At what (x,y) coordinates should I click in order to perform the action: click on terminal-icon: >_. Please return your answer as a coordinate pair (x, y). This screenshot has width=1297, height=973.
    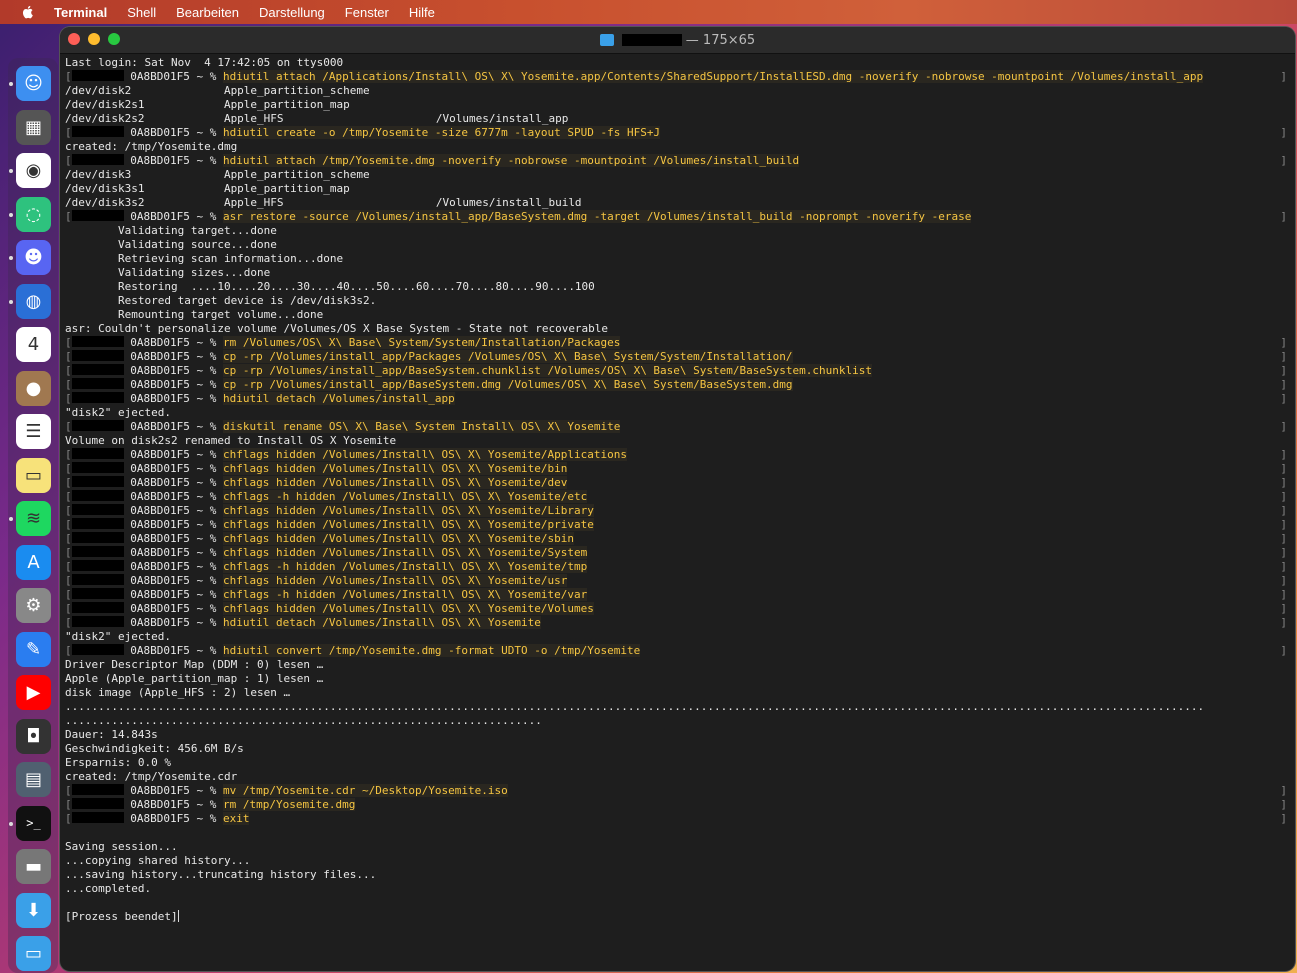
    Looking at the image, I should click on (33, 823).